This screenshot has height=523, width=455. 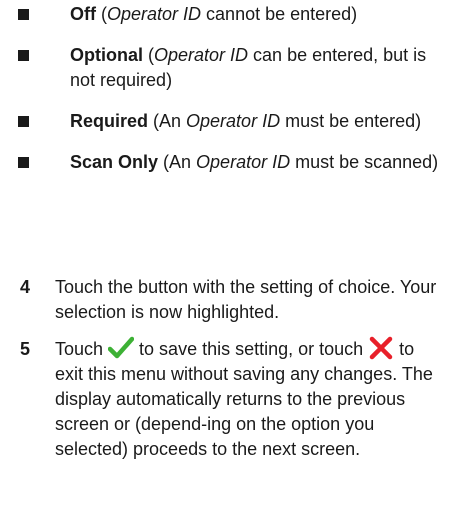 What do you see at coordinates (381, 348) in the screenshot?
I see `x-cross-icon` at bounding box center [381, 348].